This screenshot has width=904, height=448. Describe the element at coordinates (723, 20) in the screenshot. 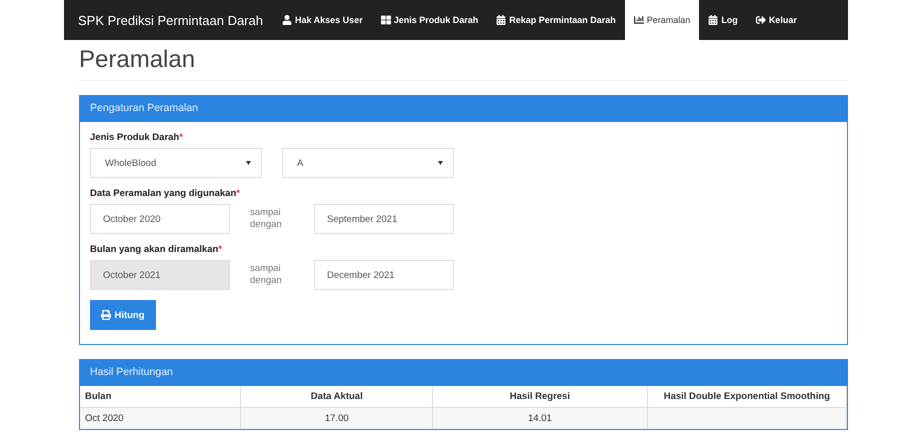

I see `nav-item: Log` at that location.